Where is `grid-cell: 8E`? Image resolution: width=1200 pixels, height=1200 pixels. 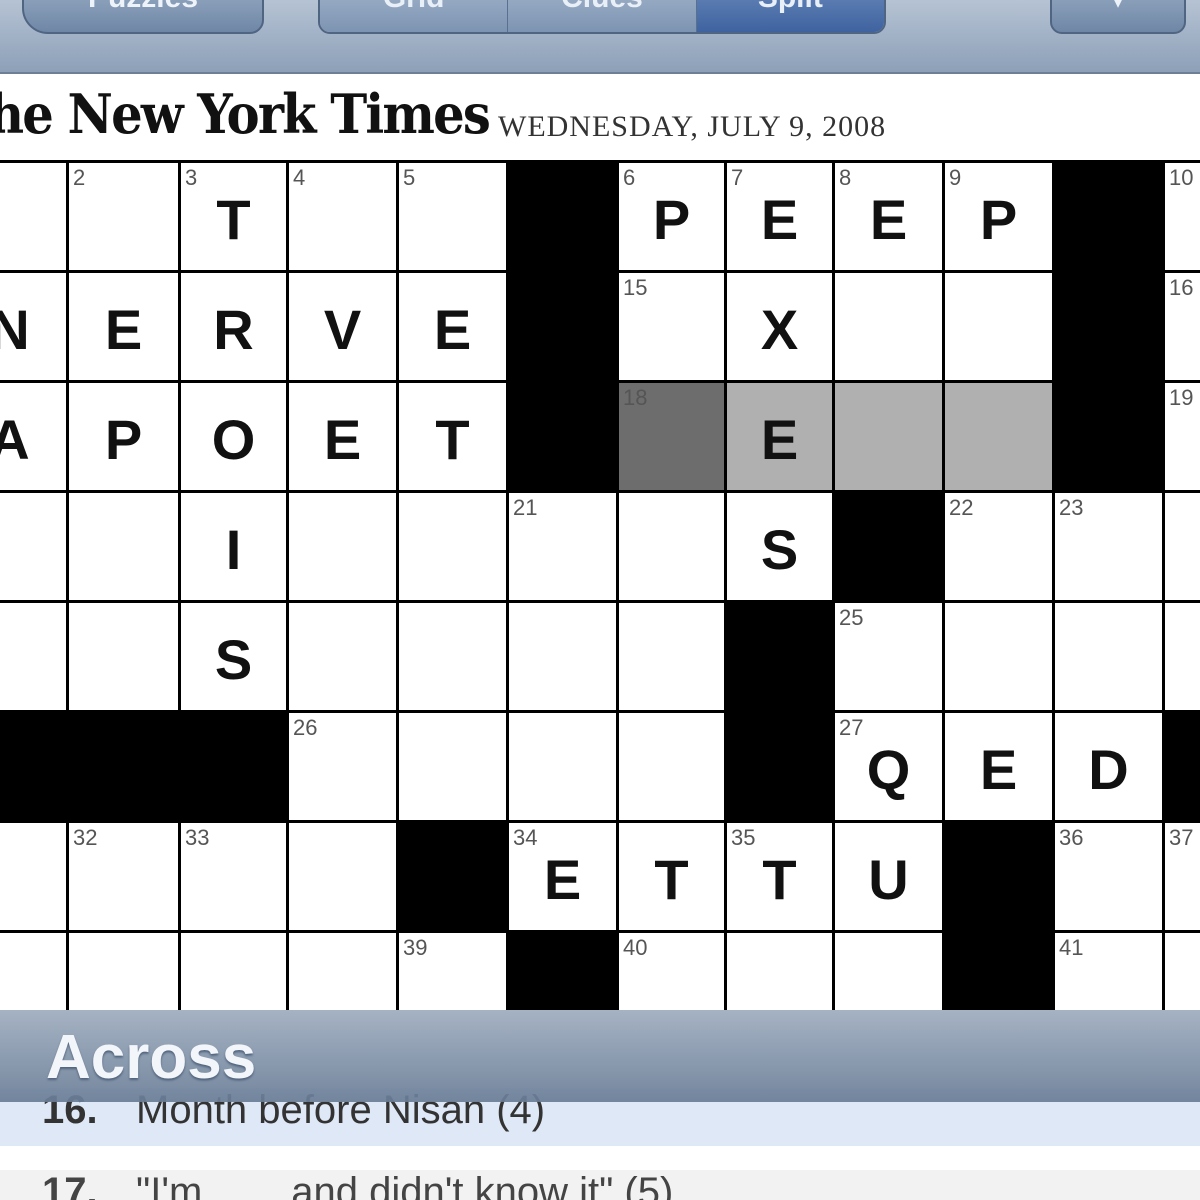
grid-cell: 8E is located at coordinates (888, 216).